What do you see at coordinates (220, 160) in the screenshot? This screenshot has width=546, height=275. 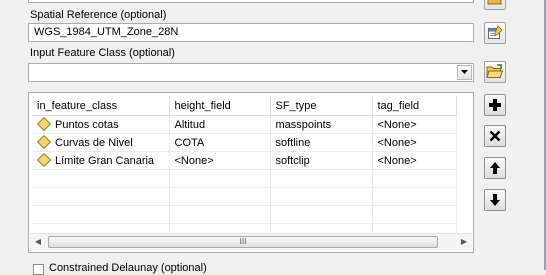 I see `cell-height-field: <None>` at bounding box center [220, 160].